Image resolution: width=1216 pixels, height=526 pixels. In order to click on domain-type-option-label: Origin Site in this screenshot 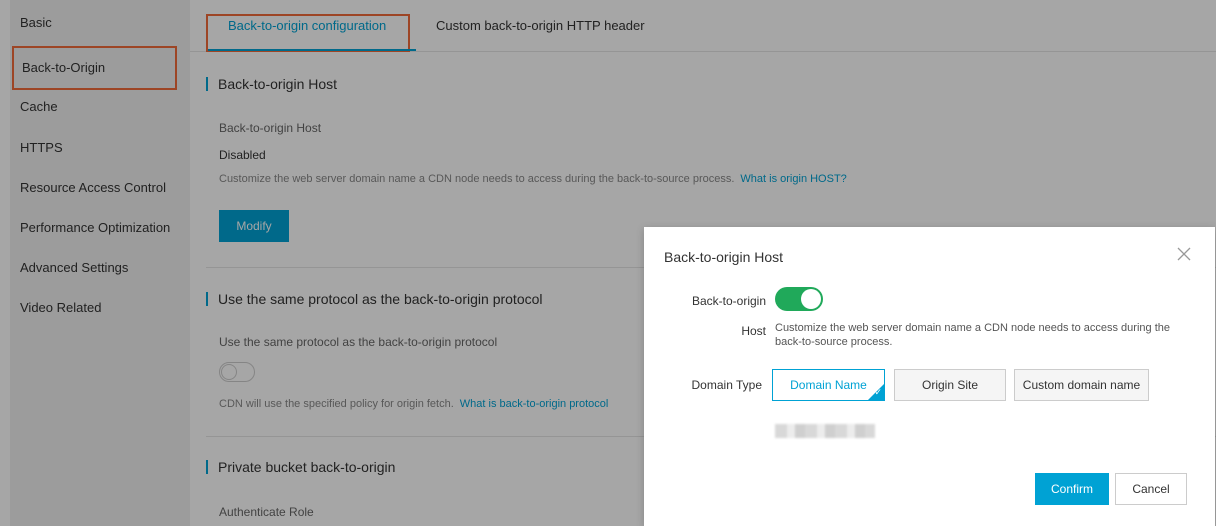, I will do `click(950, 385)`.